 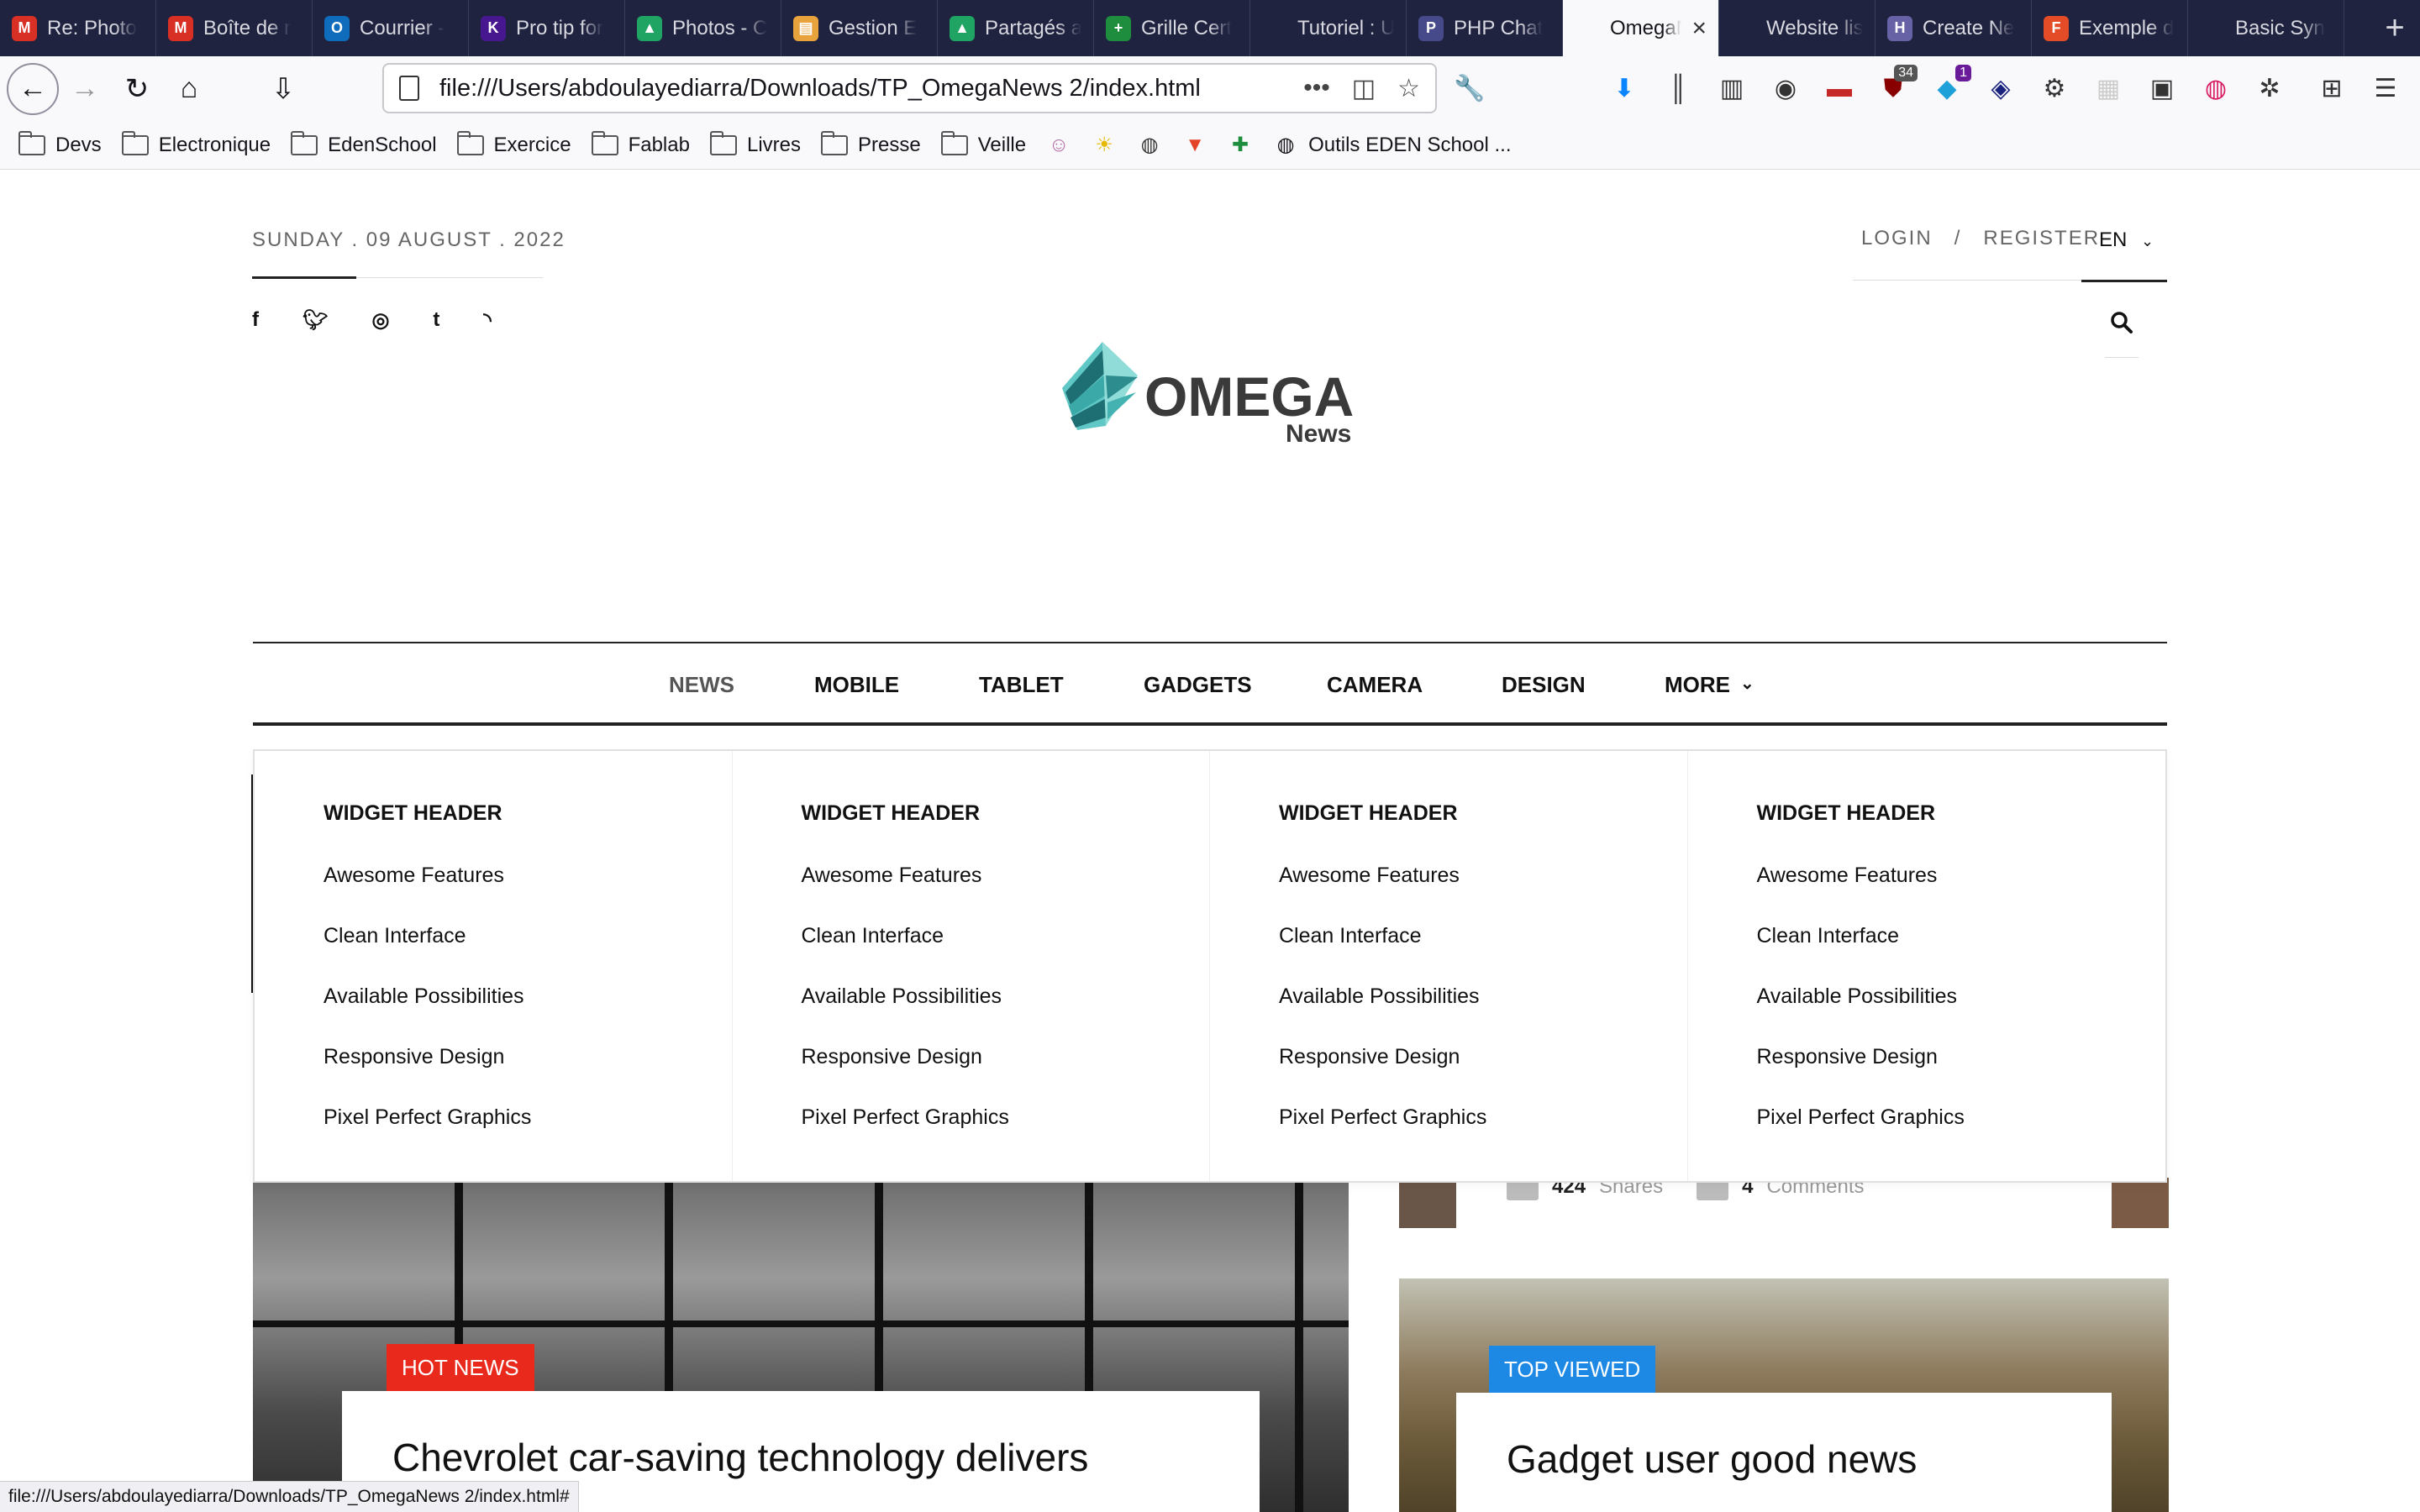 I want to click on forward-icon: →, so click(x=85, y=89).